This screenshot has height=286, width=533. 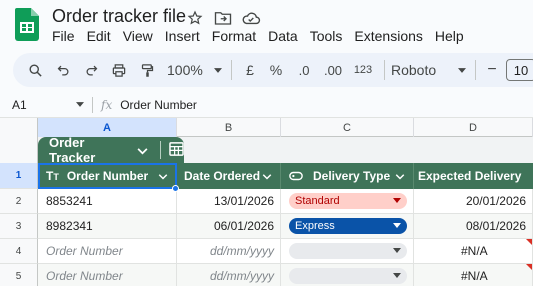 What do you see at coordinates (111, 150) in the screenshot?
I see `table-name-chip: Order Tracker` at bounding box center [111, 150].